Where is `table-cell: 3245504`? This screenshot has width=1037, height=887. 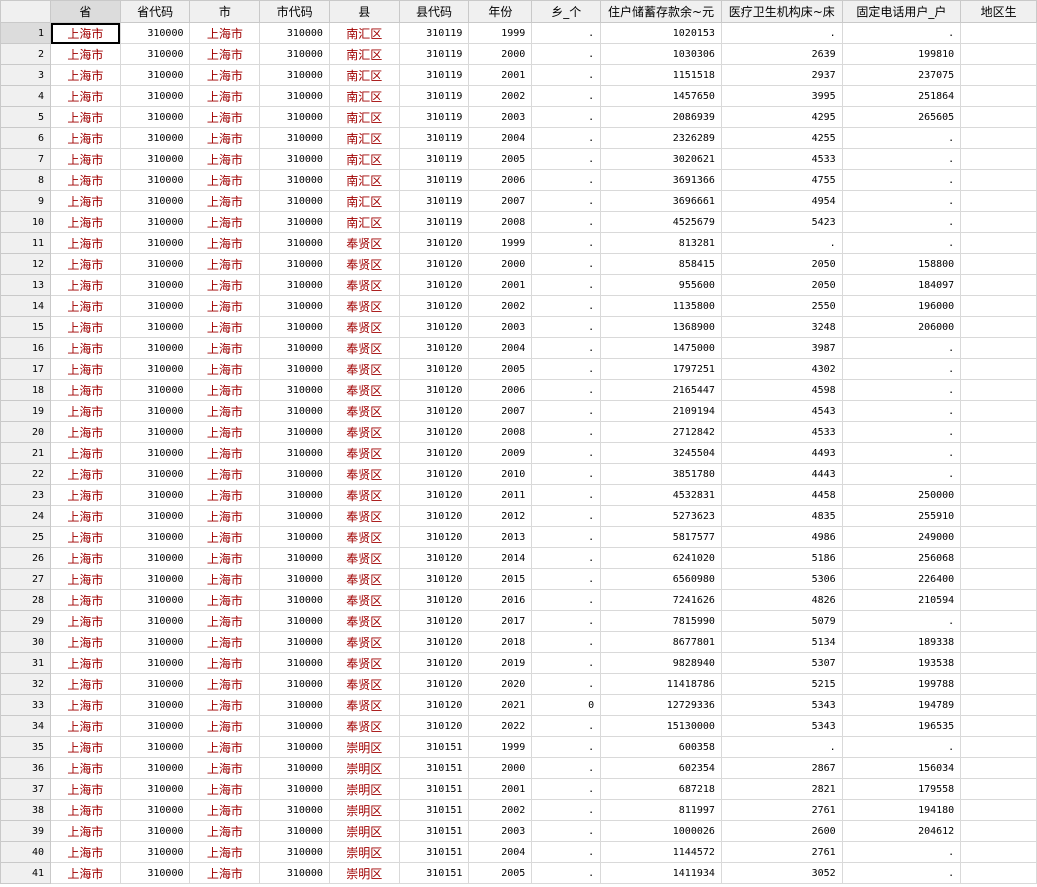
table-cell: 3245504 is located at coordinates (661, 453).